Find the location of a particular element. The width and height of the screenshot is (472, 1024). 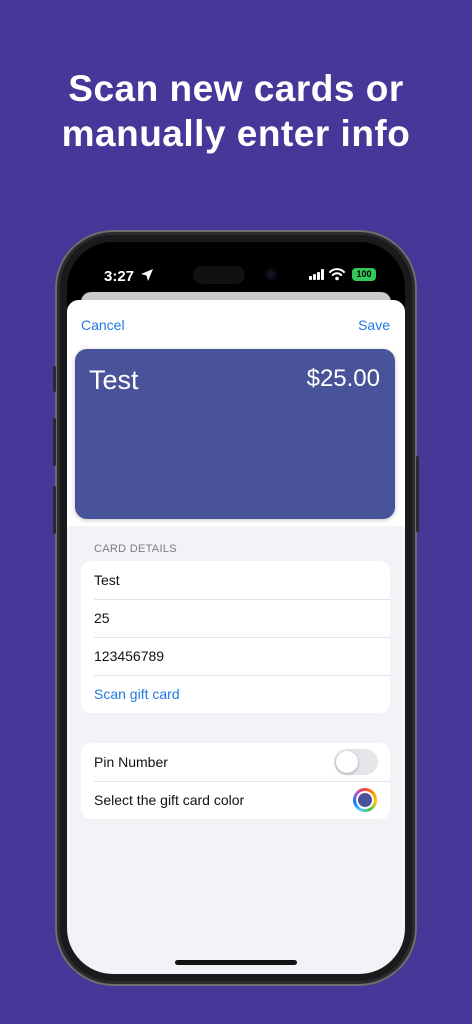

home-indicator is located at coordinates (236, 962).